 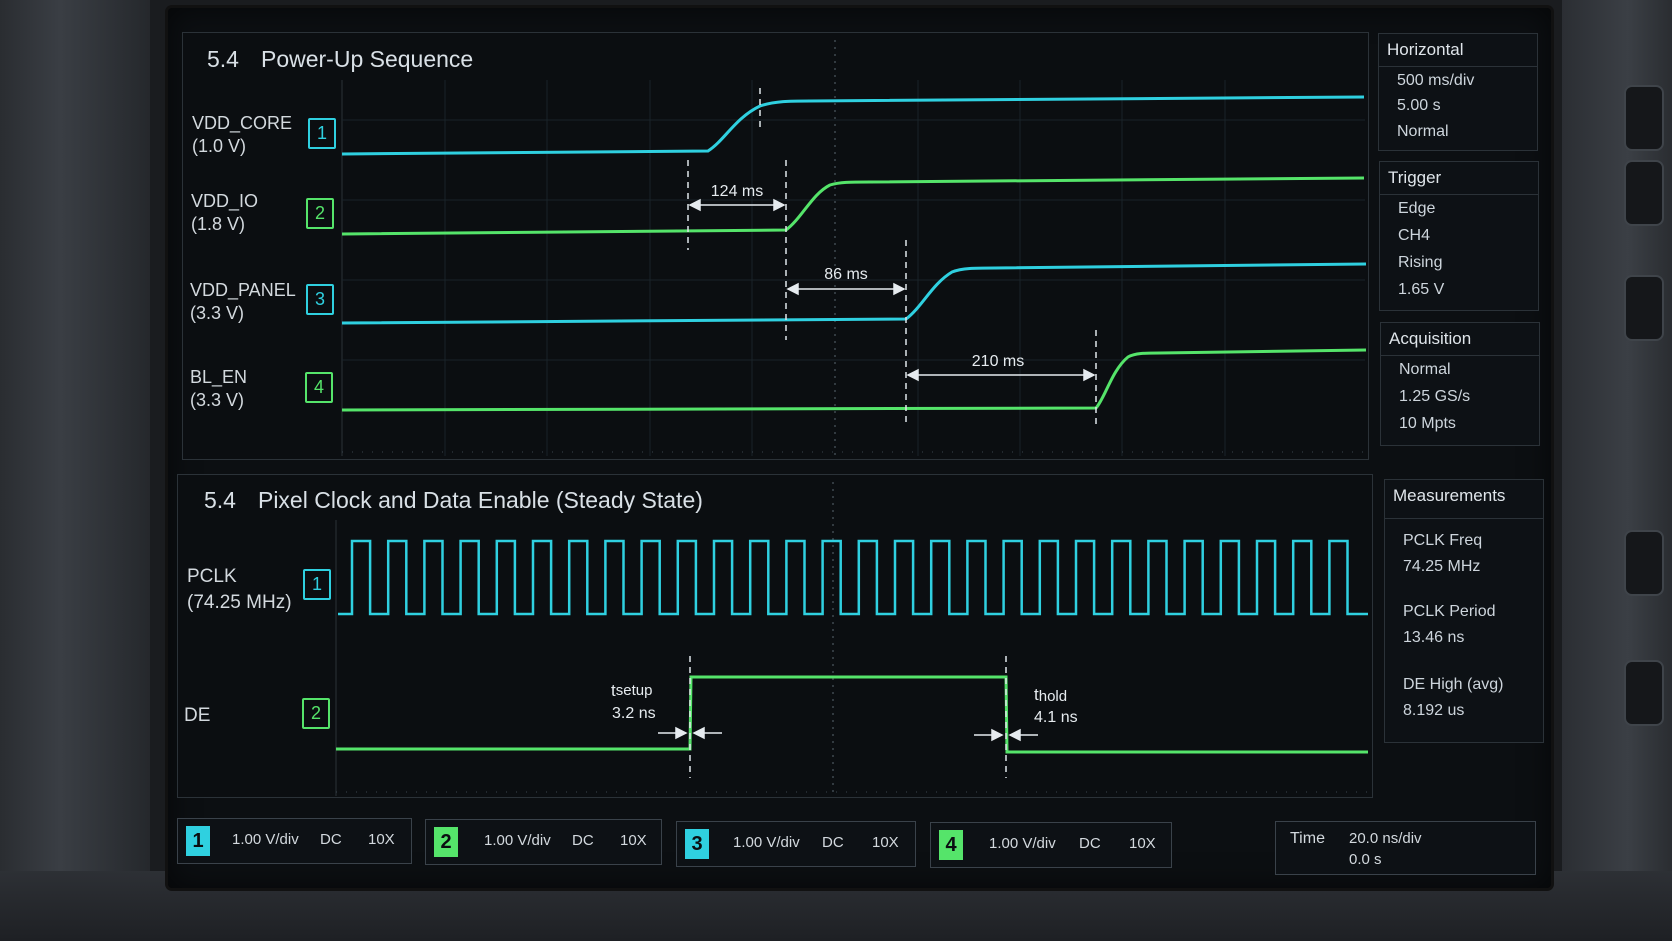 I want to click on channel-1-scale: 1.00 V/div, so click(x=265, y=839).